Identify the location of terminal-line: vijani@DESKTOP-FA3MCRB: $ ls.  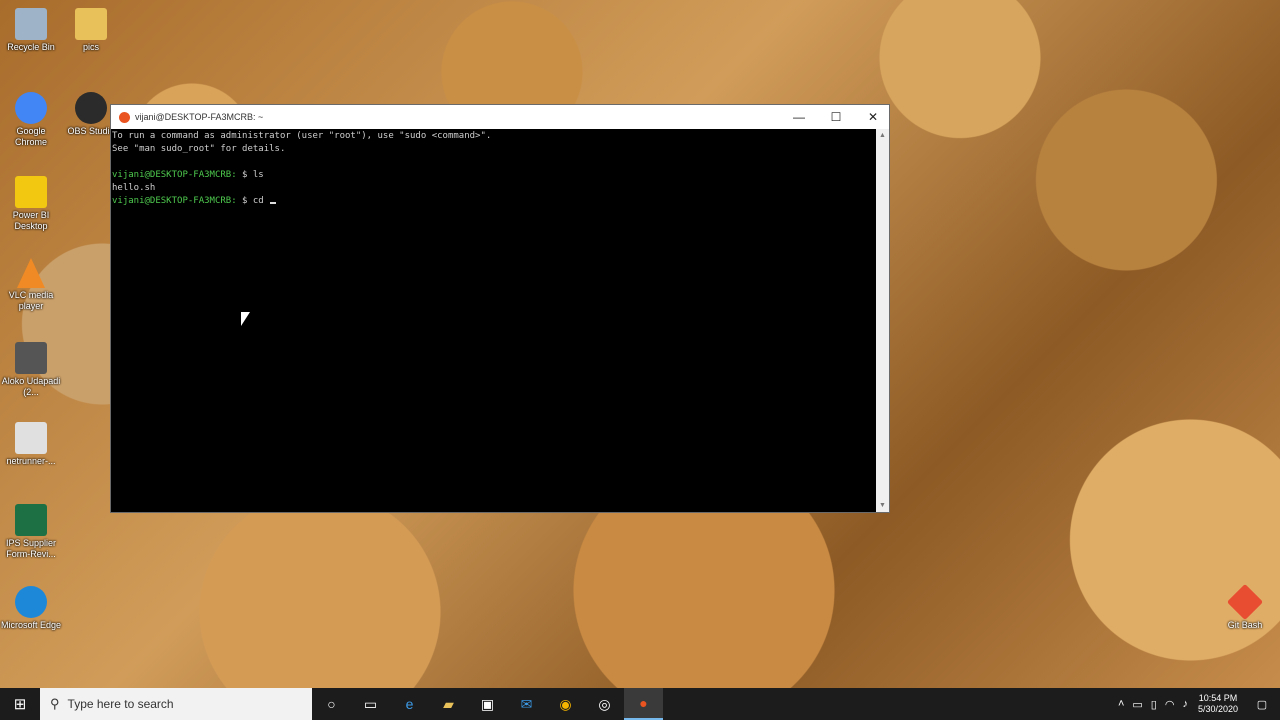
(493, 175).